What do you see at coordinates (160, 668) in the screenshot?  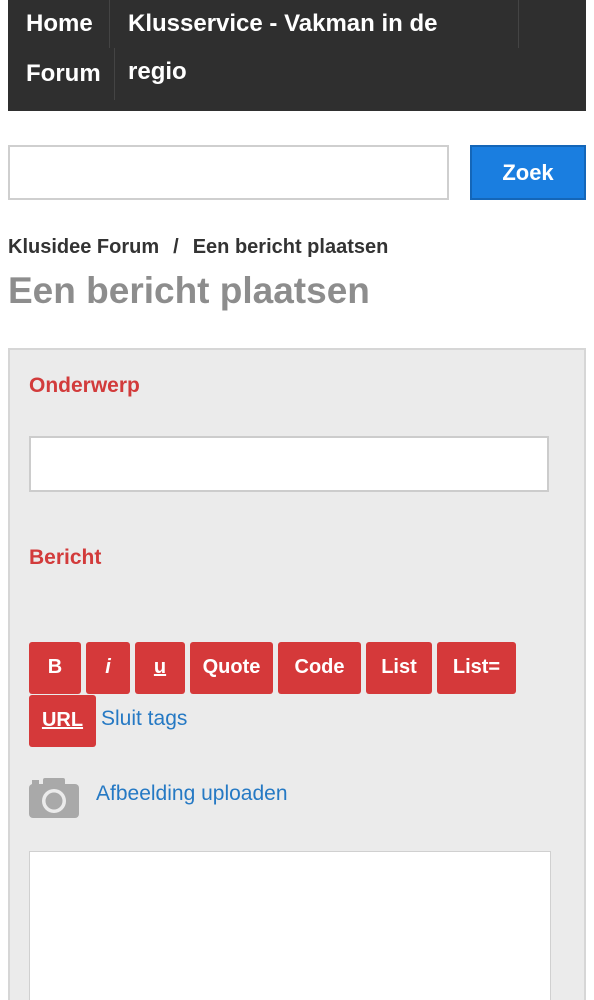 I see `underline-button: u` at bounding box center [160, 668].